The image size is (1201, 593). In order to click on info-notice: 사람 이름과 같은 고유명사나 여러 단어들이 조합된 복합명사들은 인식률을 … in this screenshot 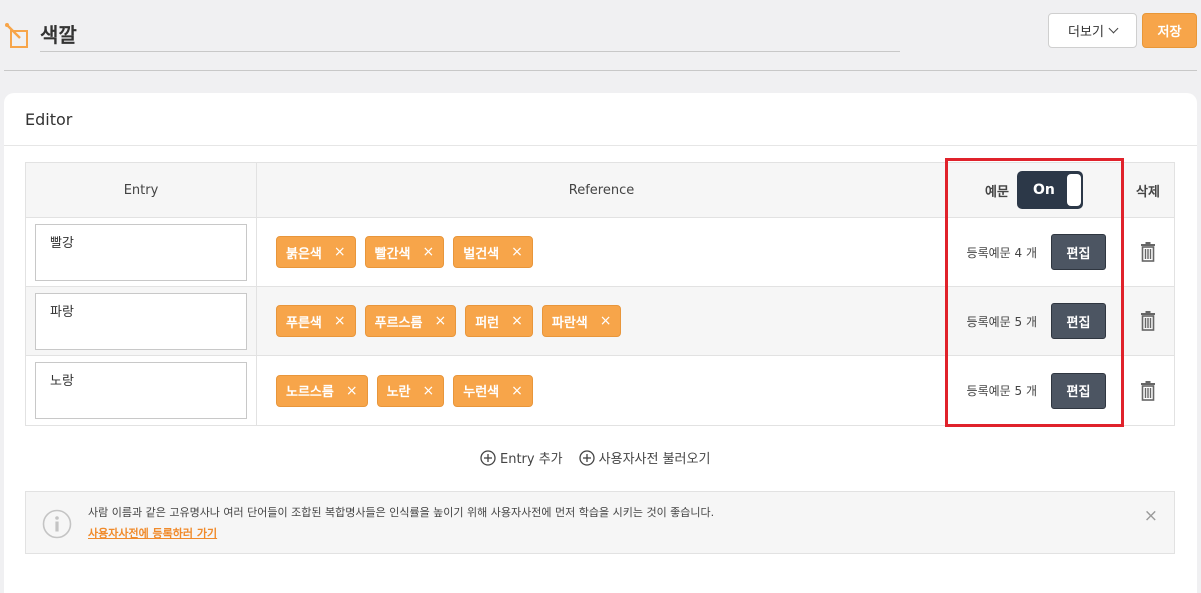, I will do `click(600, 522)`.